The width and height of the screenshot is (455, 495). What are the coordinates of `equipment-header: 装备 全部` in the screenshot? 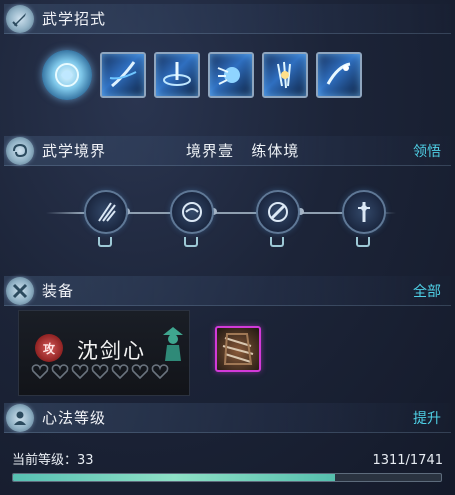 It's located at (227, 291).